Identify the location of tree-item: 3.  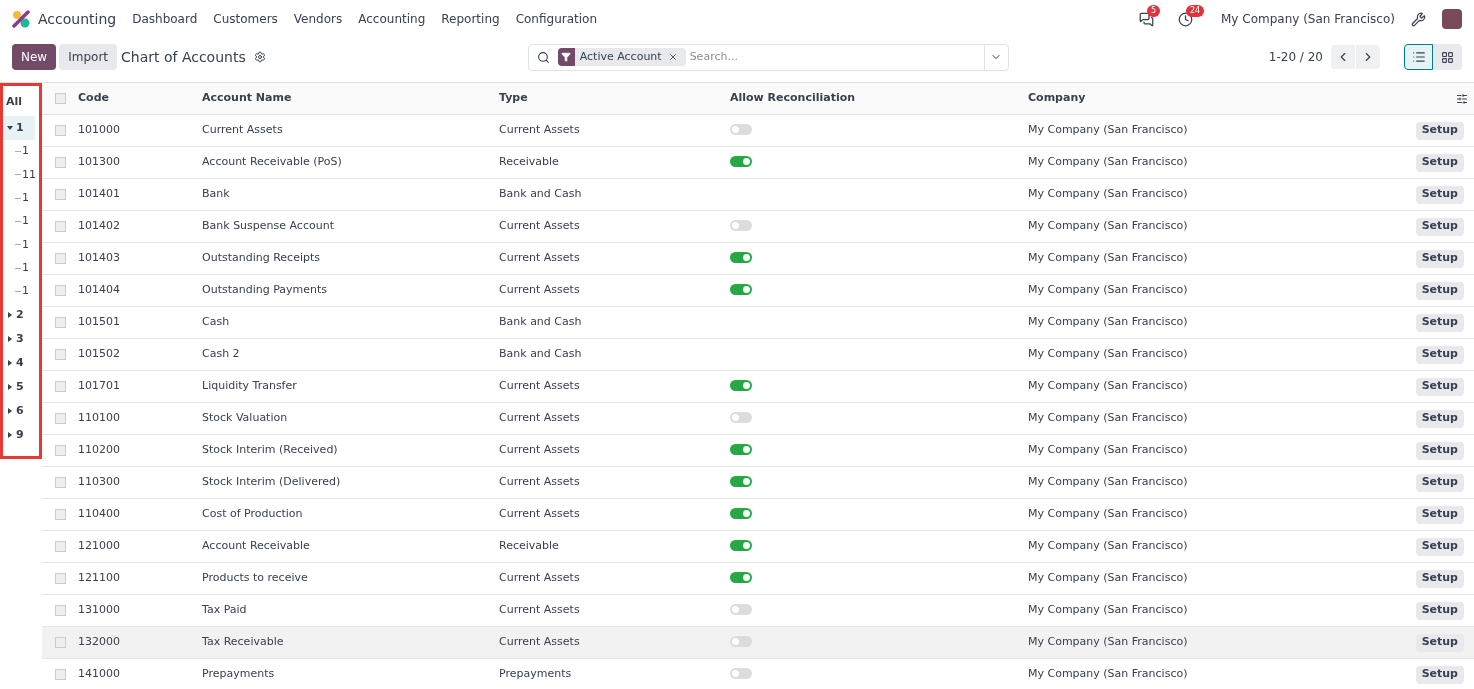
(19, 339).